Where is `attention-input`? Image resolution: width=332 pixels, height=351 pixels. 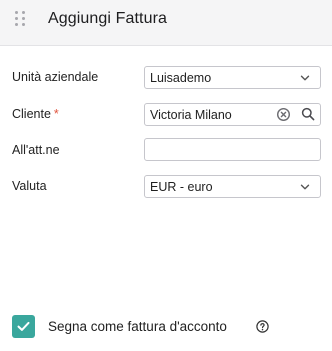
attention-input is located at coordinates (232, 149).